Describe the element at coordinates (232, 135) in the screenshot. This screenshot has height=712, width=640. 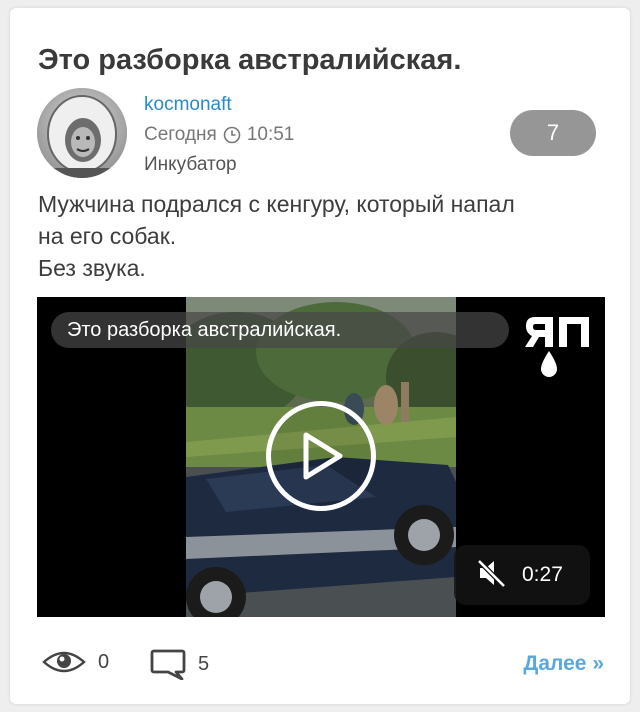
I see `clock-icon` at that location.